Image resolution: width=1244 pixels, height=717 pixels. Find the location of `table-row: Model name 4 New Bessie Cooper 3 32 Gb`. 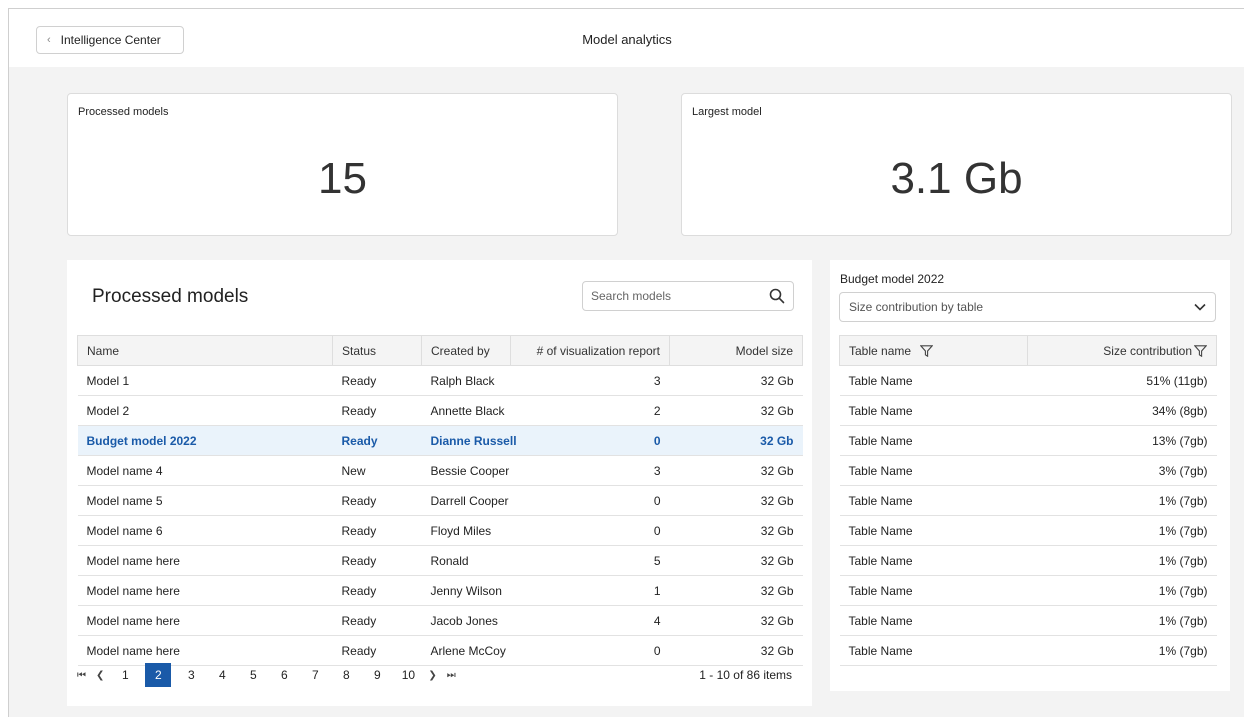

table-row: Model name 4 New Bessie Cooper 3 32 Gb is located at coordinates (440, 470).